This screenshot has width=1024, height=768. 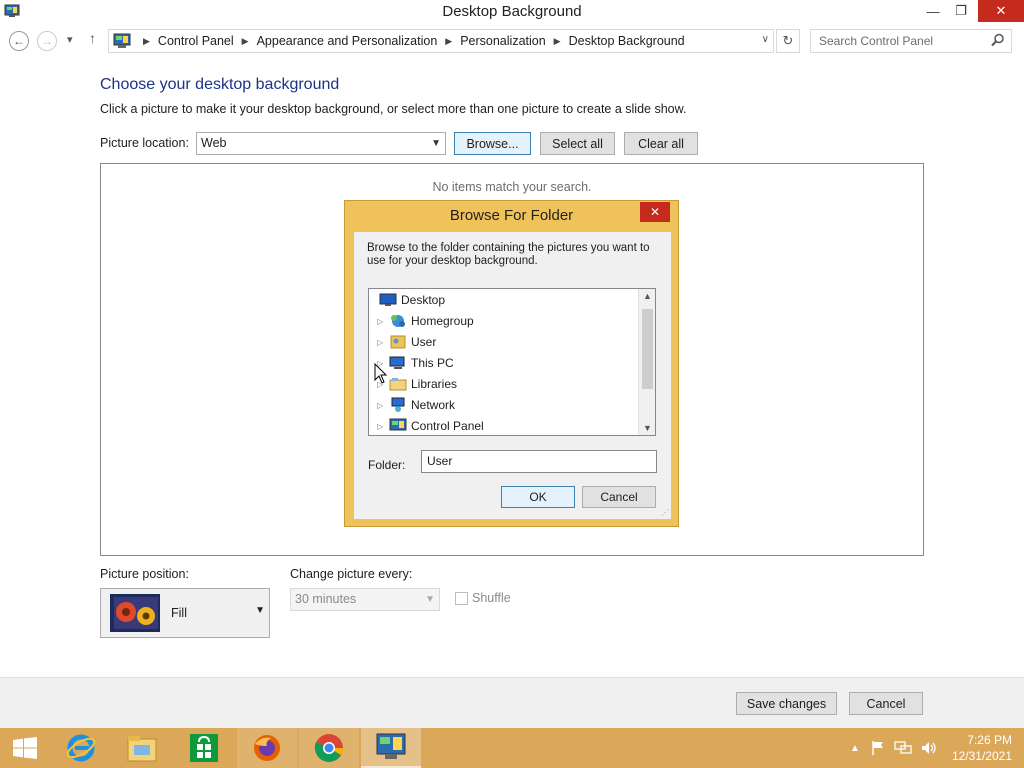 What do you see at coordinates (619, 497) in the screenshot?
I see `dialog-cancel-button: Cancel` at bounding box center [619, 497].